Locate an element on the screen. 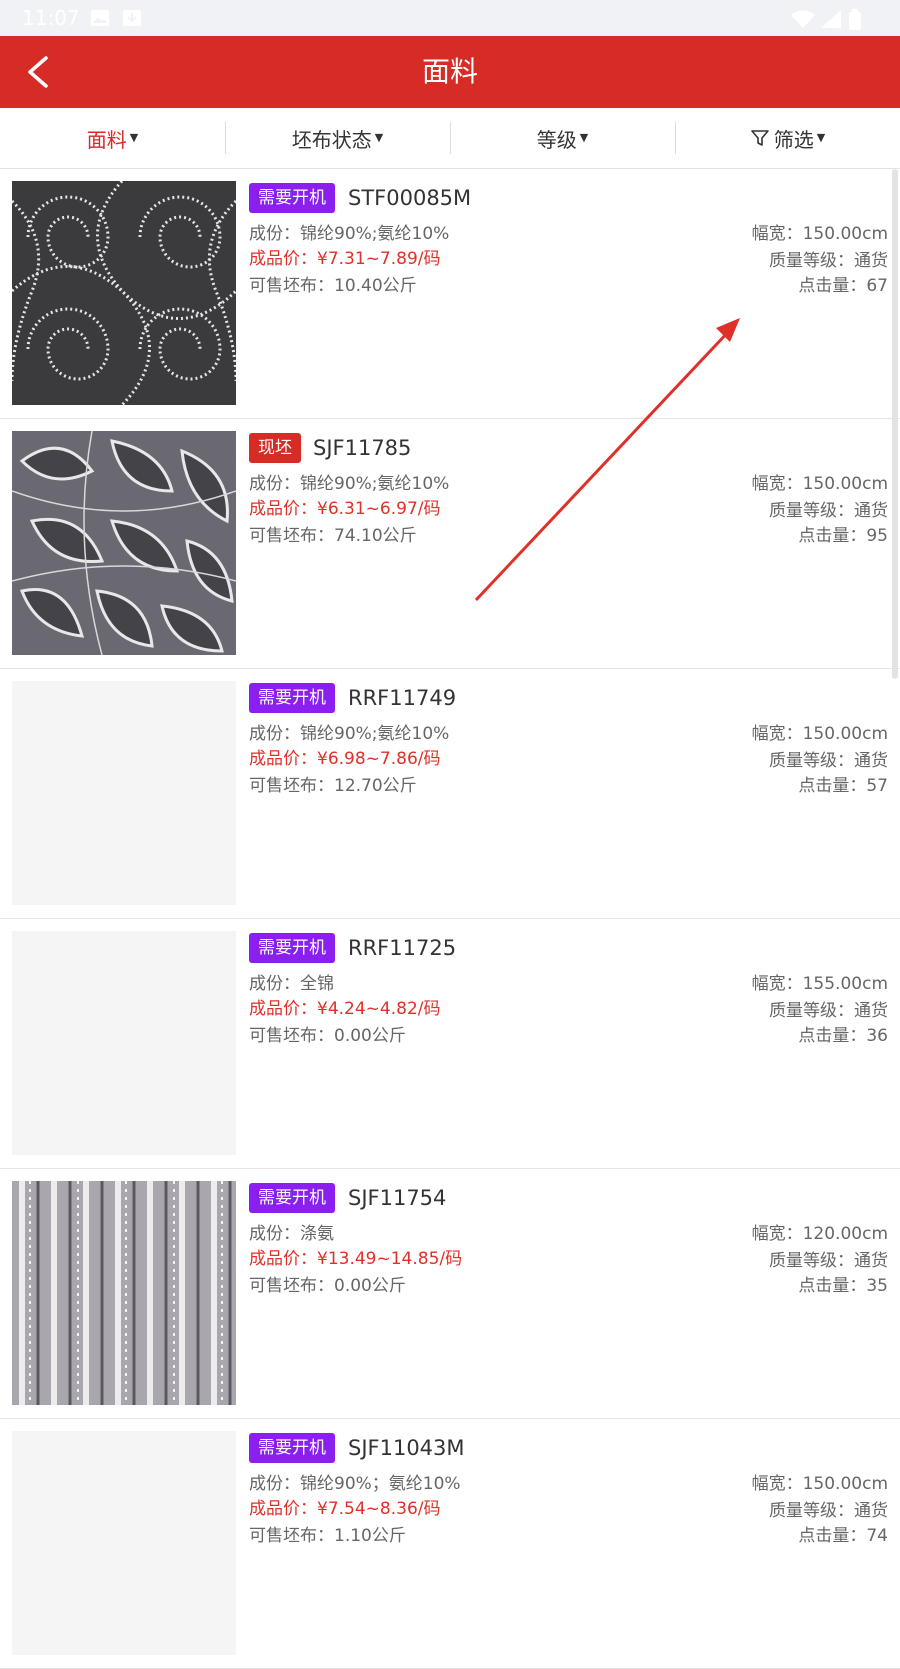  price-text: 成品价：¥6.98~7.86/码 is located at coordinates (345, 759).